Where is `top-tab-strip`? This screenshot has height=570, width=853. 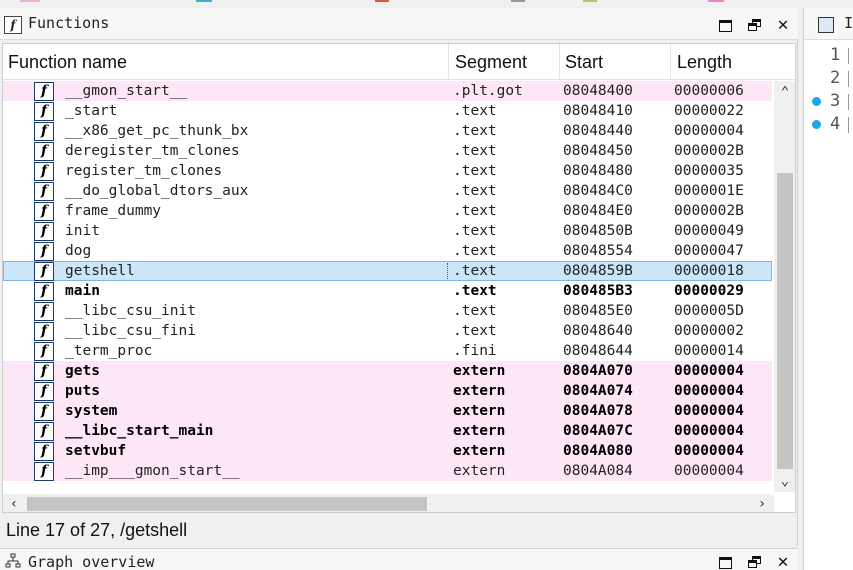
top-tab-strip is located at coordinates (426, 2).